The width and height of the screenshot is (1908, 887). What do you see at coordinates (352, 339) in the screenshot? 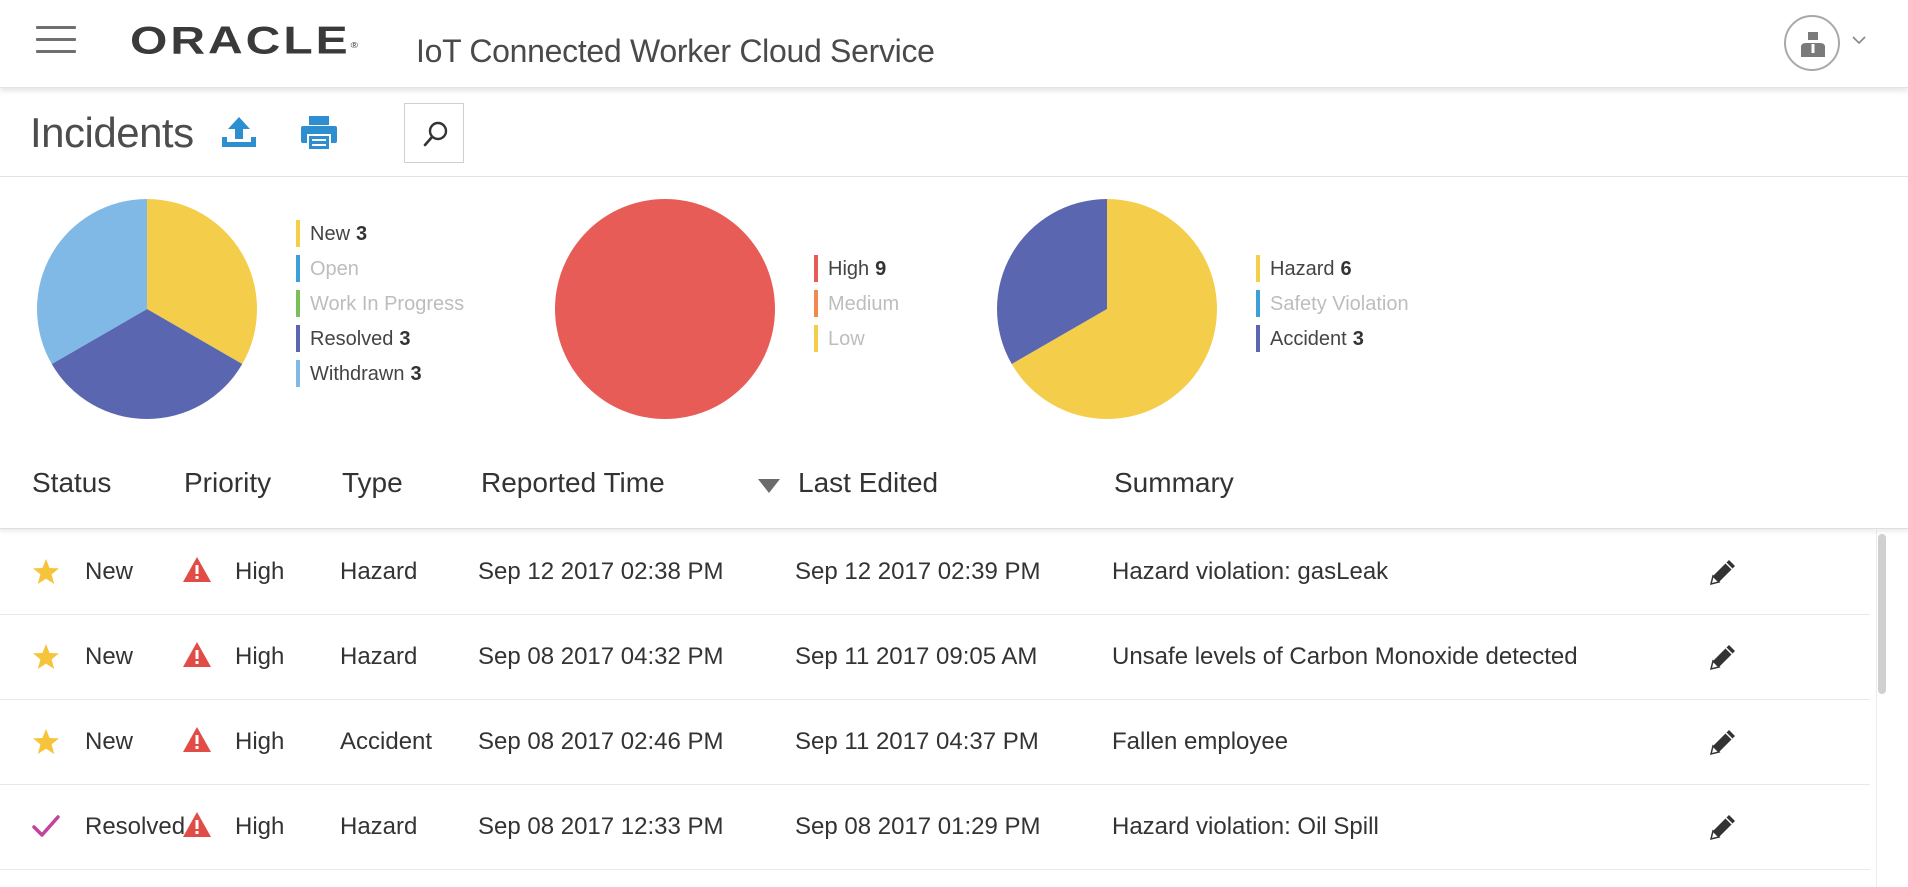
I see `legend-label: Resolved` at bounding box center [352, 339].